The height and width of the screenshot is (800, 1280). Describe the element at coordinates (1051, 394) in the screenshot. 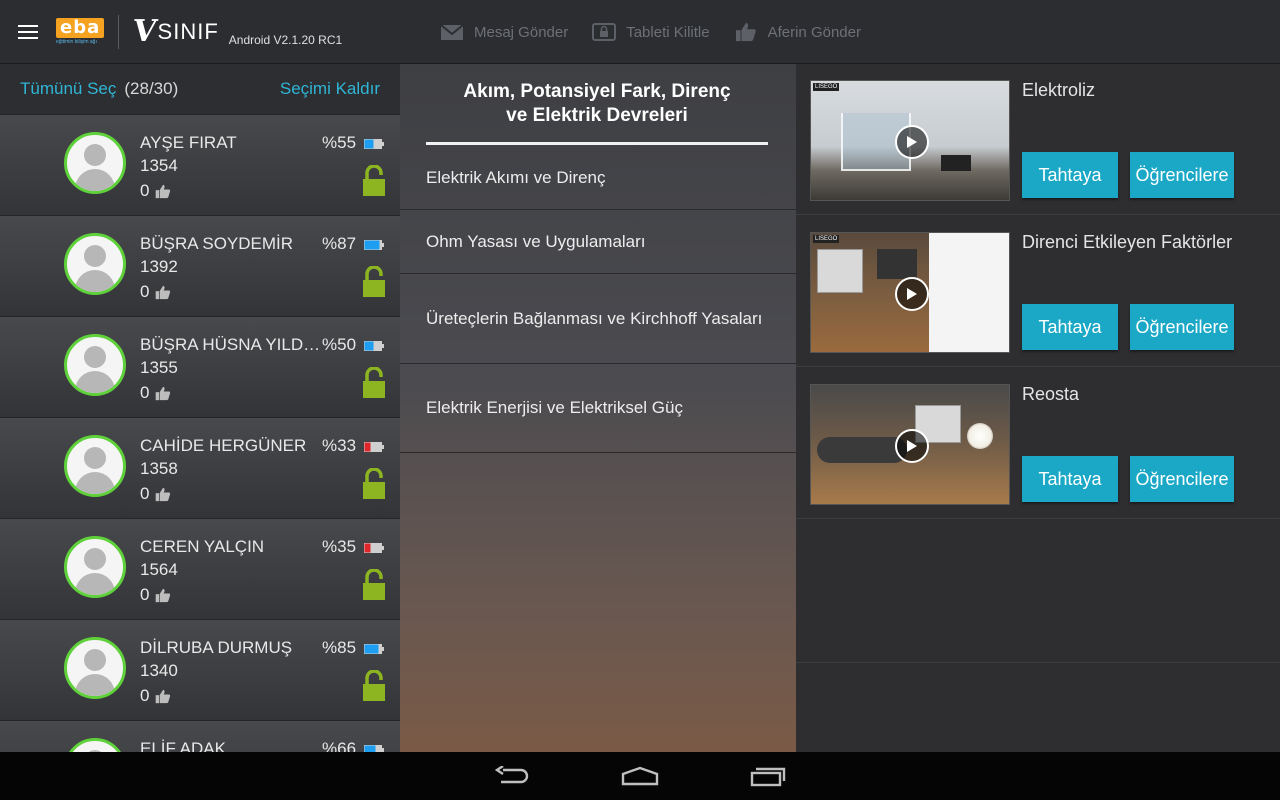

I see `video-title: Reosta` at that location.